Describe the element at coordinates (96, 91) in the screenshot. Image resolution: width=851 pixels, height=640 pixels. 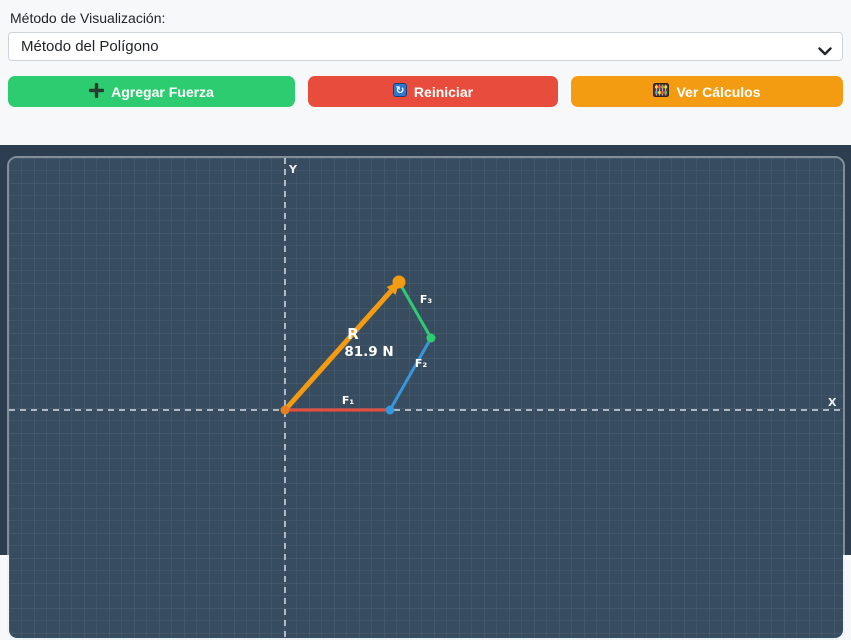
I see `plus-icon` at that location.